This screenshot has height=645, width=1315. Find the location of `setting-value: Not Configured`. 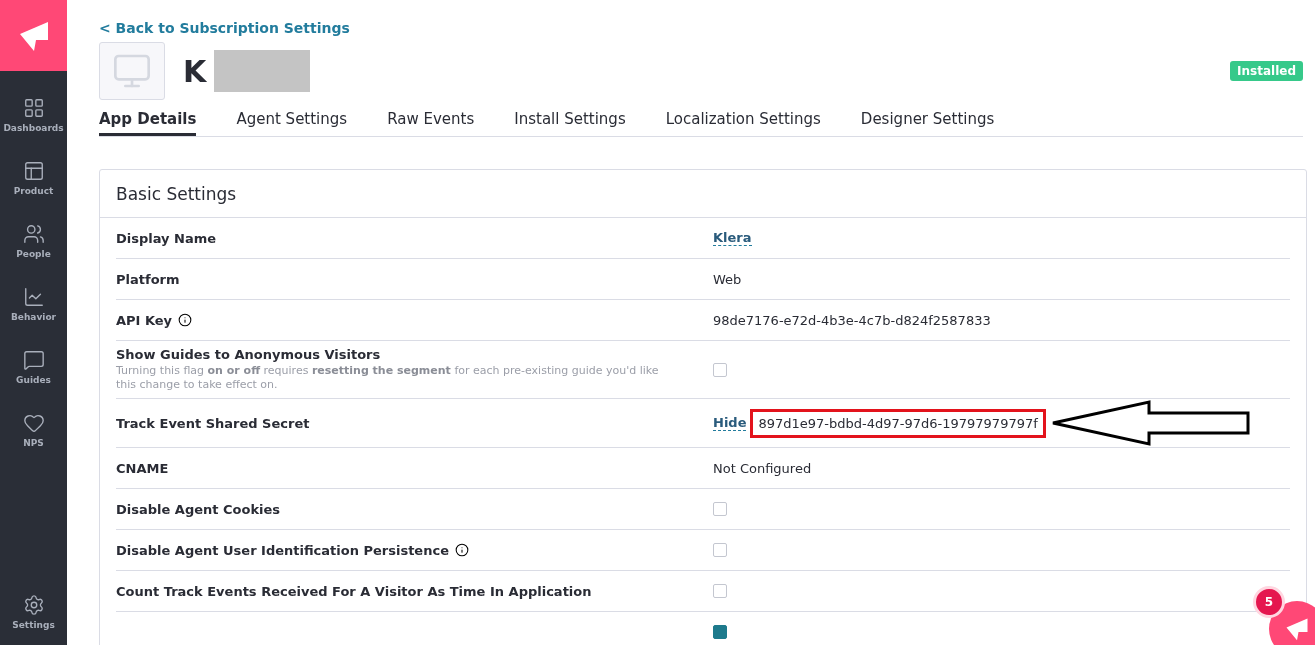

setting-value: Not Configured is located at coordinates (762, 468).